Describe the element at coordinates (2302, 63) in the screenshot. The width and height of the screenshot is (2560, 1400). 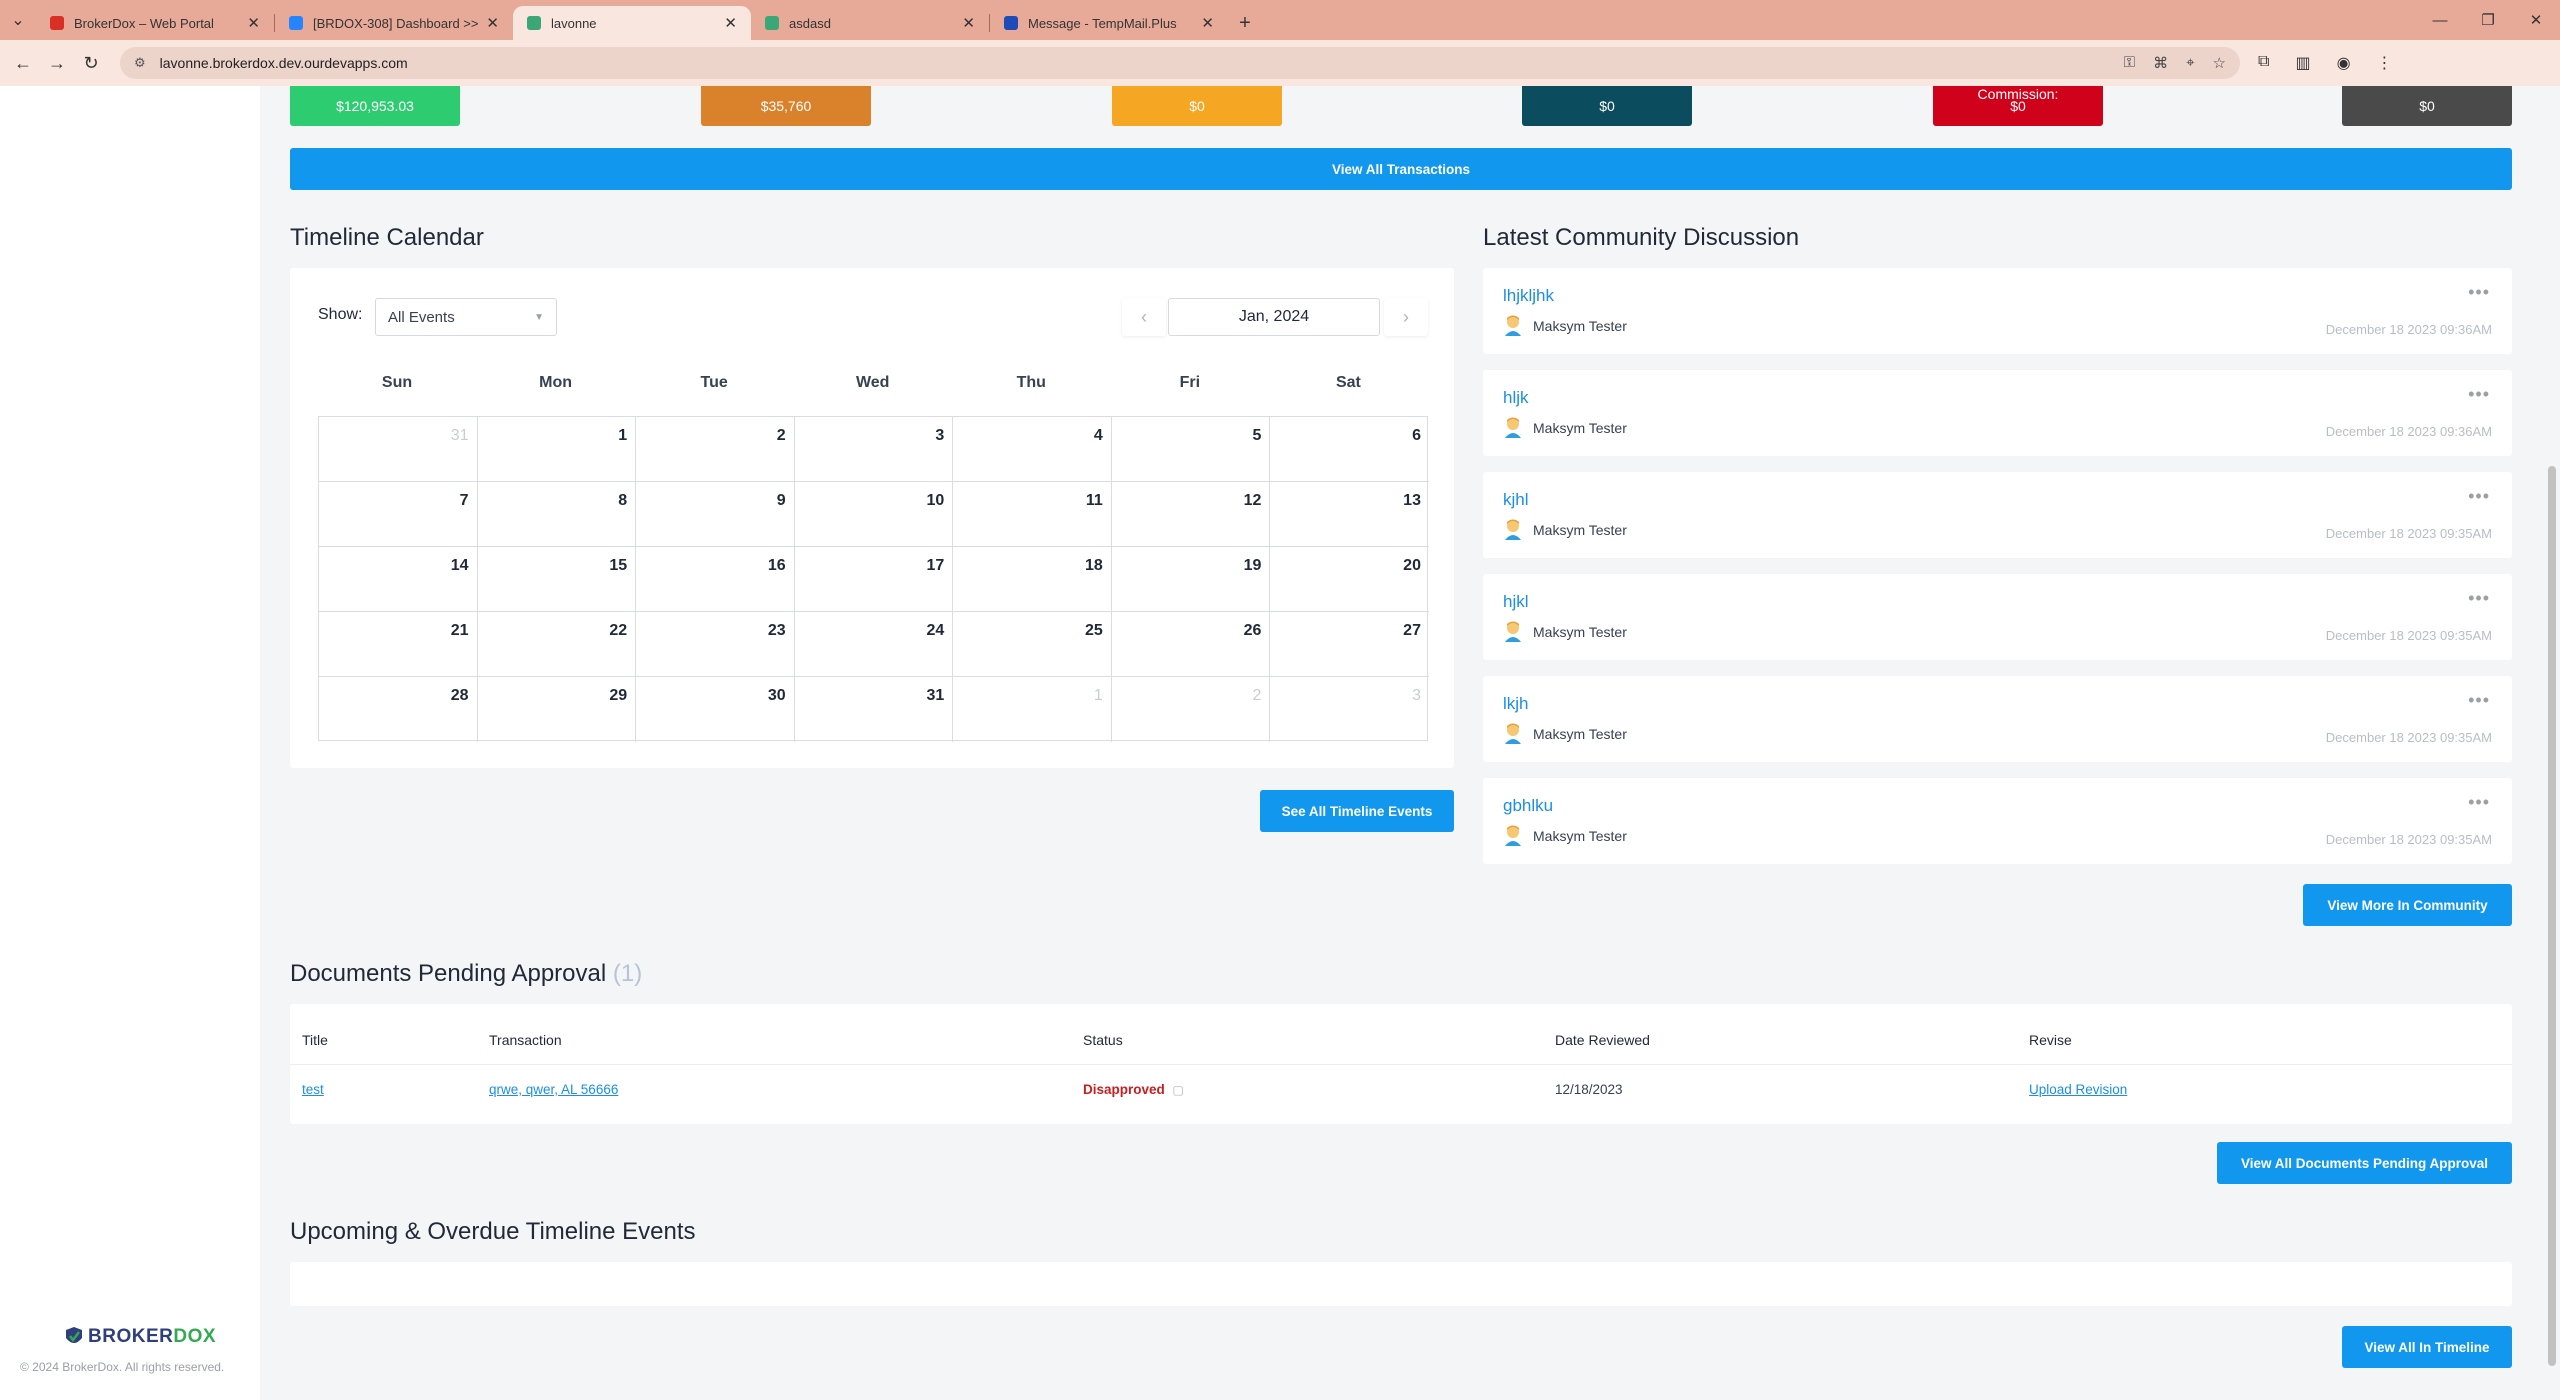
I see `side-panel-icon: ▥` at that location.